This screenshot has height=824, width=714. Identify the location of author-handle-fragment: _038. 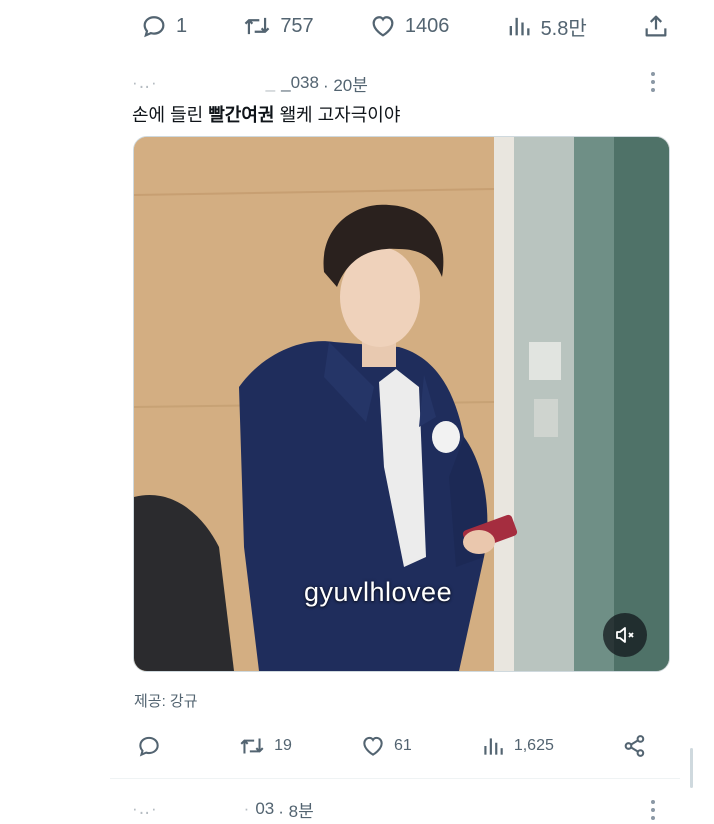
(300, 82).